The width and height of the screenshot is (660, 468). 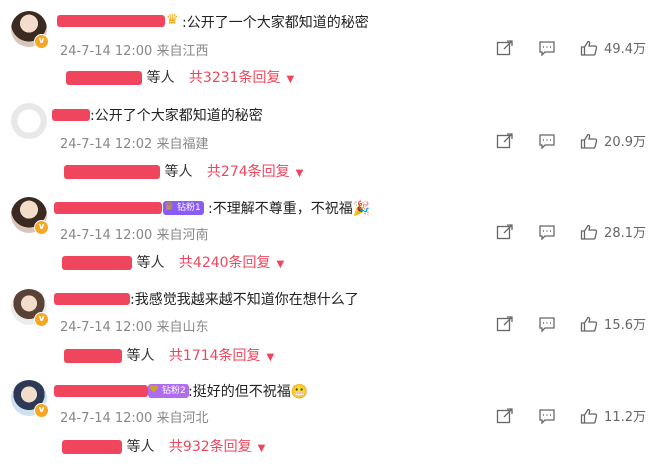 I want to click on avatar, so click(x=29, y=121).